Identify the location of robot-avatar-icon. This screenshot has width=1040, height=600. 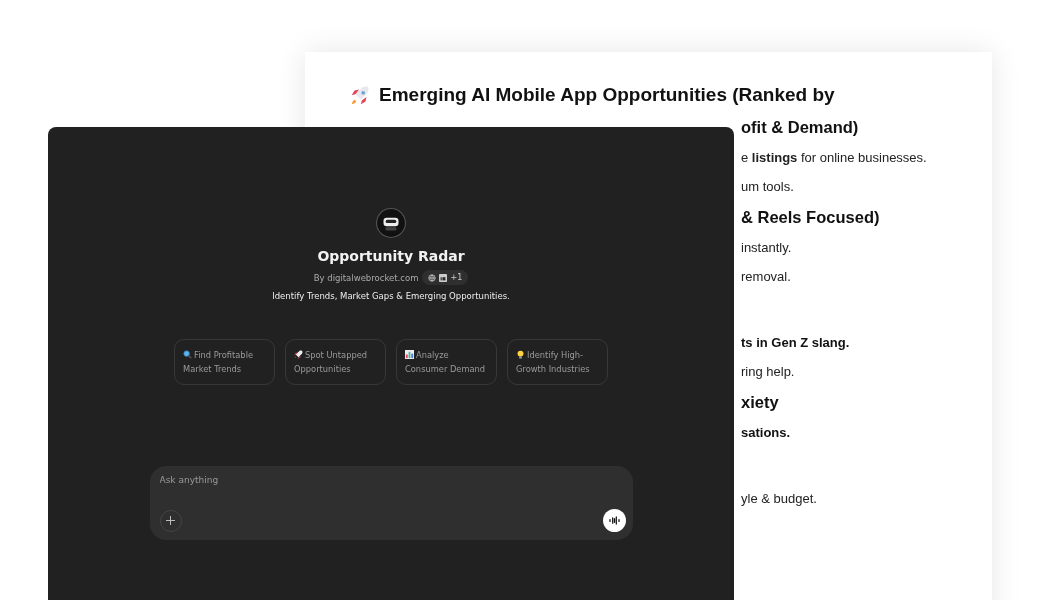
(391, 223).